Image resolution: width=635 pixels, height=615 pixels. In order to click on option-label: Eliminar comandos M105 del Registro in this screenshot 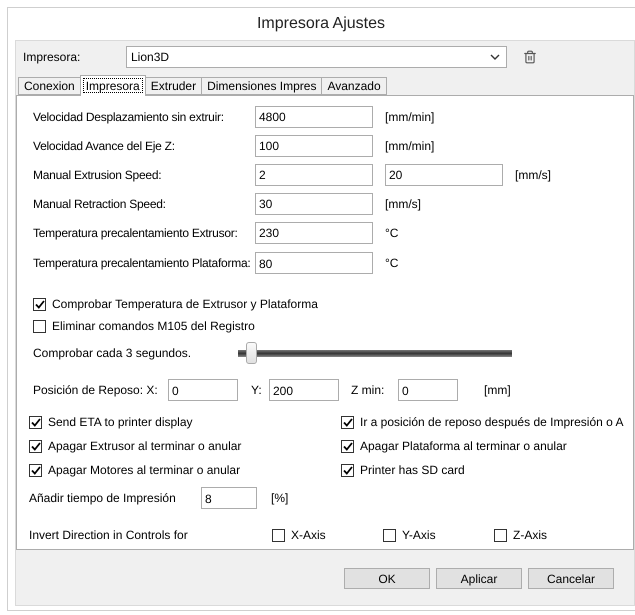, I will do `click(153, 326)`.